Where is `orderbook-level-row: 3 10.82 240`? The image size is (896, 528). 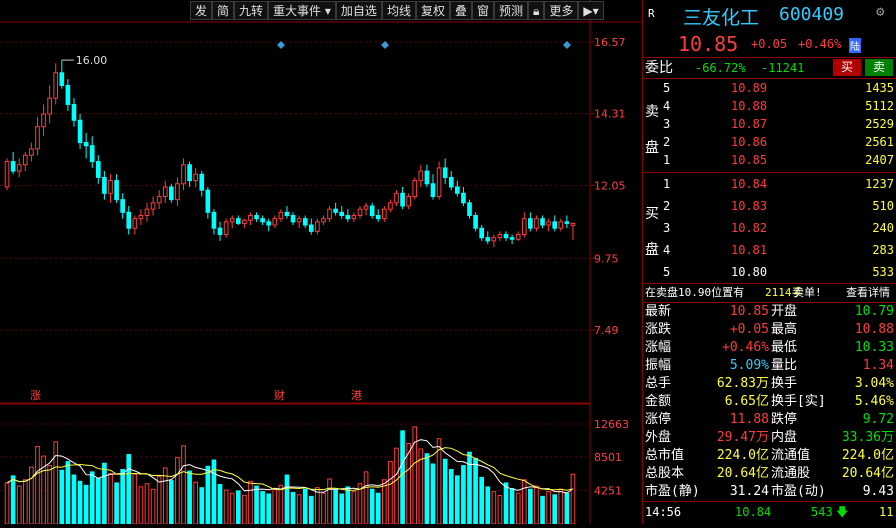 orderbook-level-row: 3 10.82 240 is located at coordinates (769, 228).